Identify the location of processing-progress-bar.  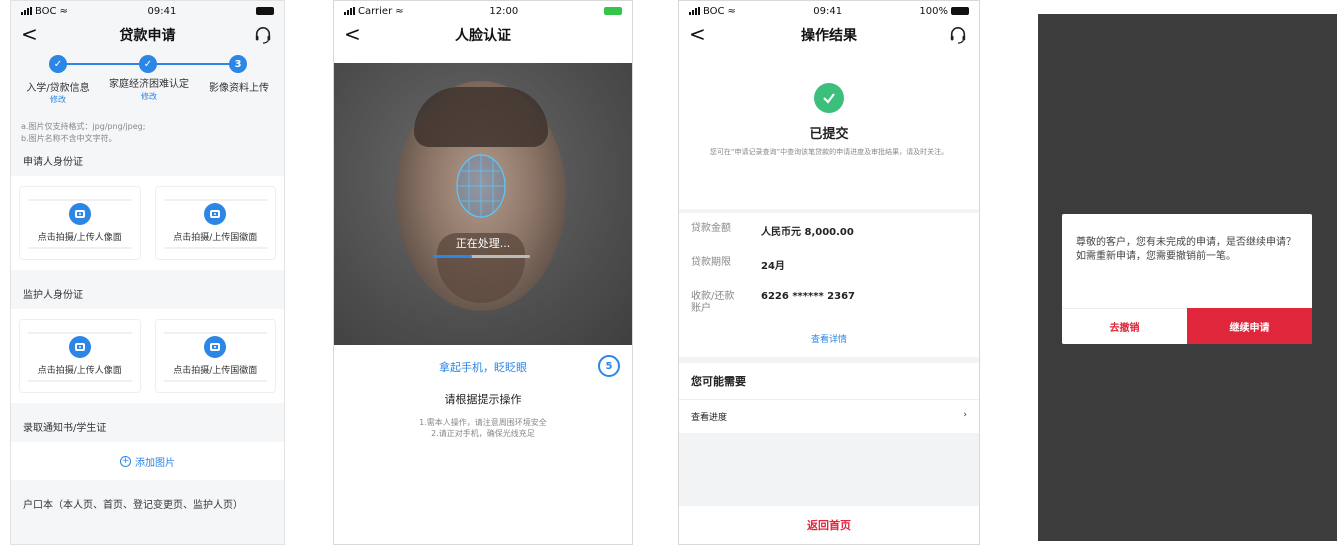
(482, 256).